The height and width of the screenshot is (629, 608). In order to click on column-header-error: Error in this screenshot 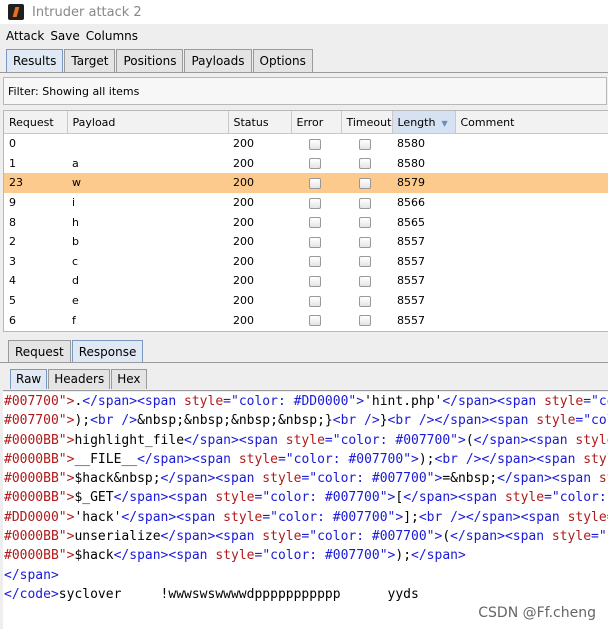, I will do `click(316, 122)`.